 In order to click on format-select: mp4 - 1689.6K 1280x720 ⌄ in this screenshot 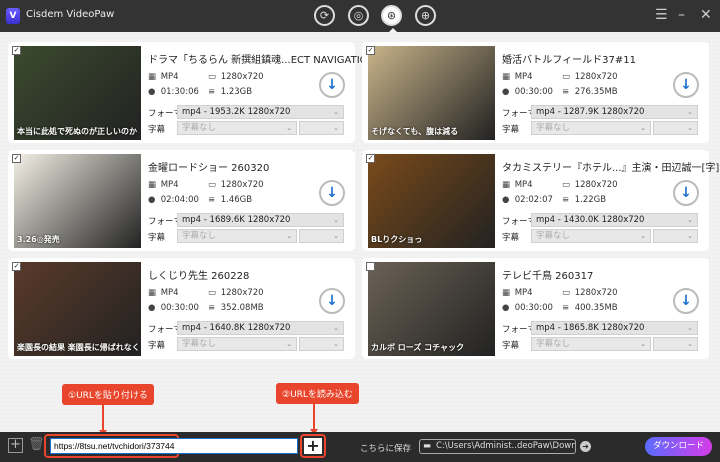, I will do `click(260, 220)`.